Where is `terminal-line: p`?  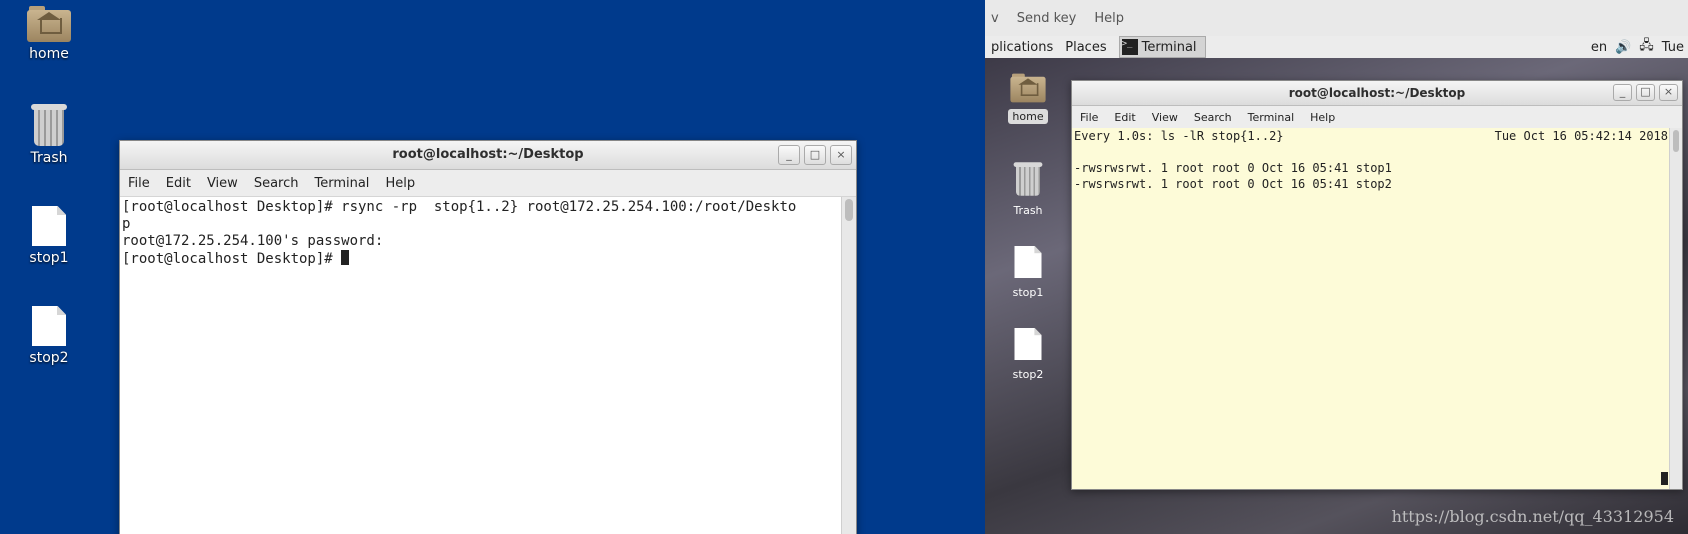
terminal-line: p is located at coordinates (126, 224).